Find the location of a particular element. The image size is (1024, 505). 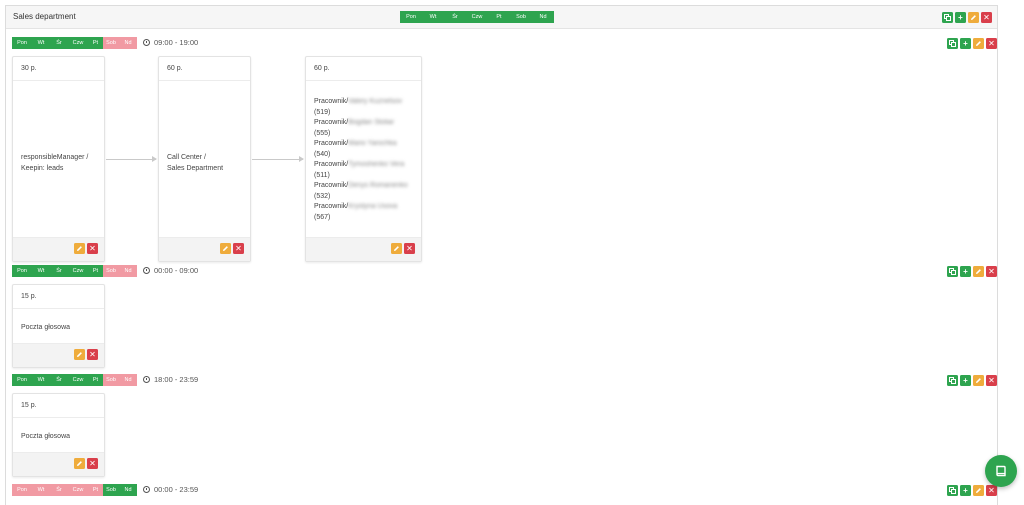

department-actions: + ✕ is located at coordinates (967, 17).